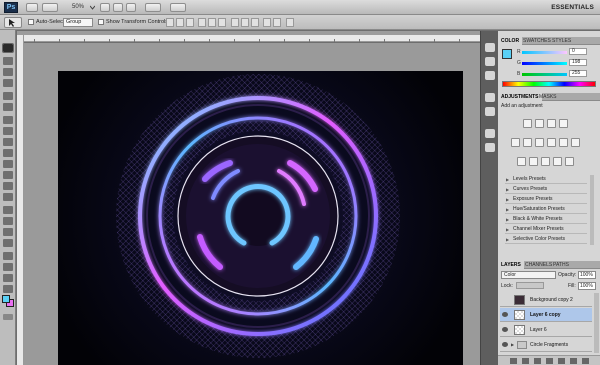 The image size is (600, 365). What do you see at coordinates (549, 84) in the screenshot?
I see `color-ramp` at bounding box center [549, 84].